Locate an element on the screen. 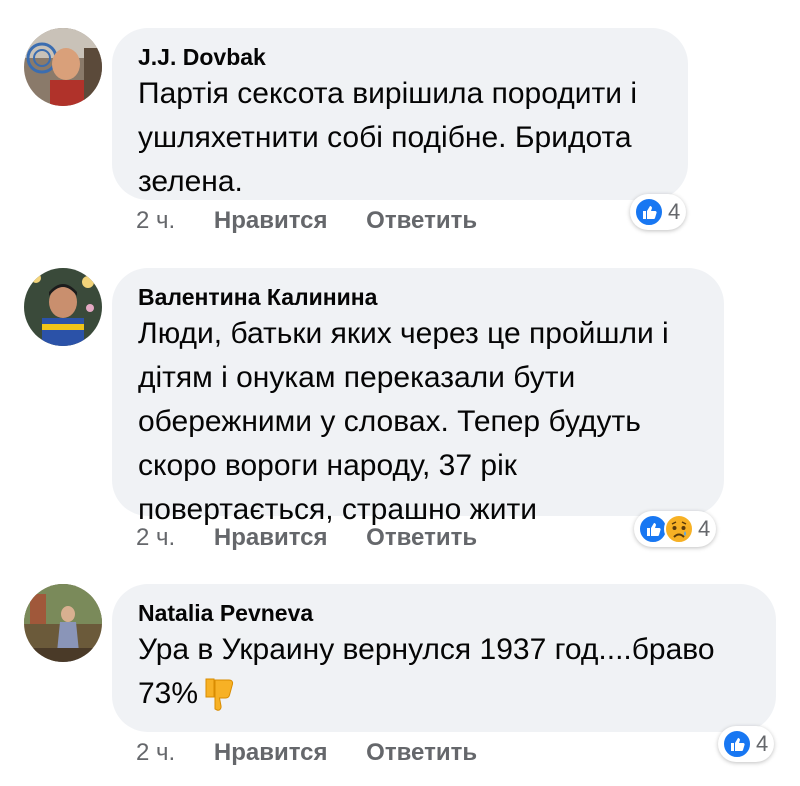  comment-author: J.J. Dovbak is located at coordinates (400, 57).